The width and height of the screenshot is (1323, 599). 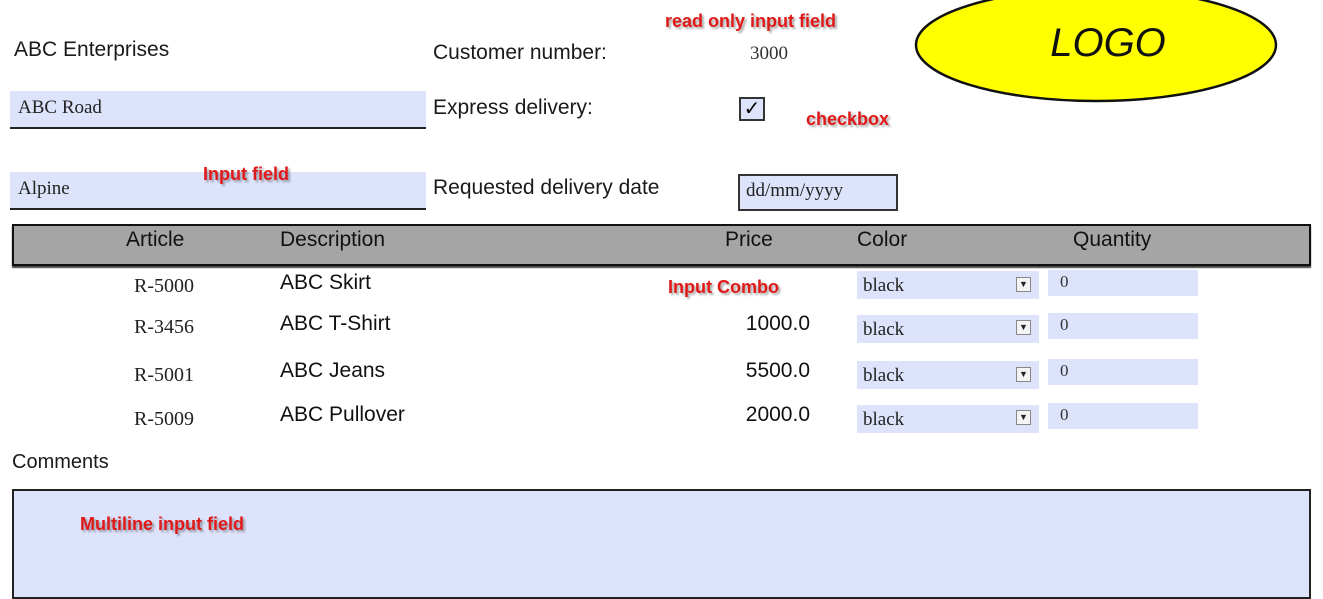 I want to click on table-row: R-5001 ABC Jeans 5500.0 black ▼ 0, so click(x=661, y=372).